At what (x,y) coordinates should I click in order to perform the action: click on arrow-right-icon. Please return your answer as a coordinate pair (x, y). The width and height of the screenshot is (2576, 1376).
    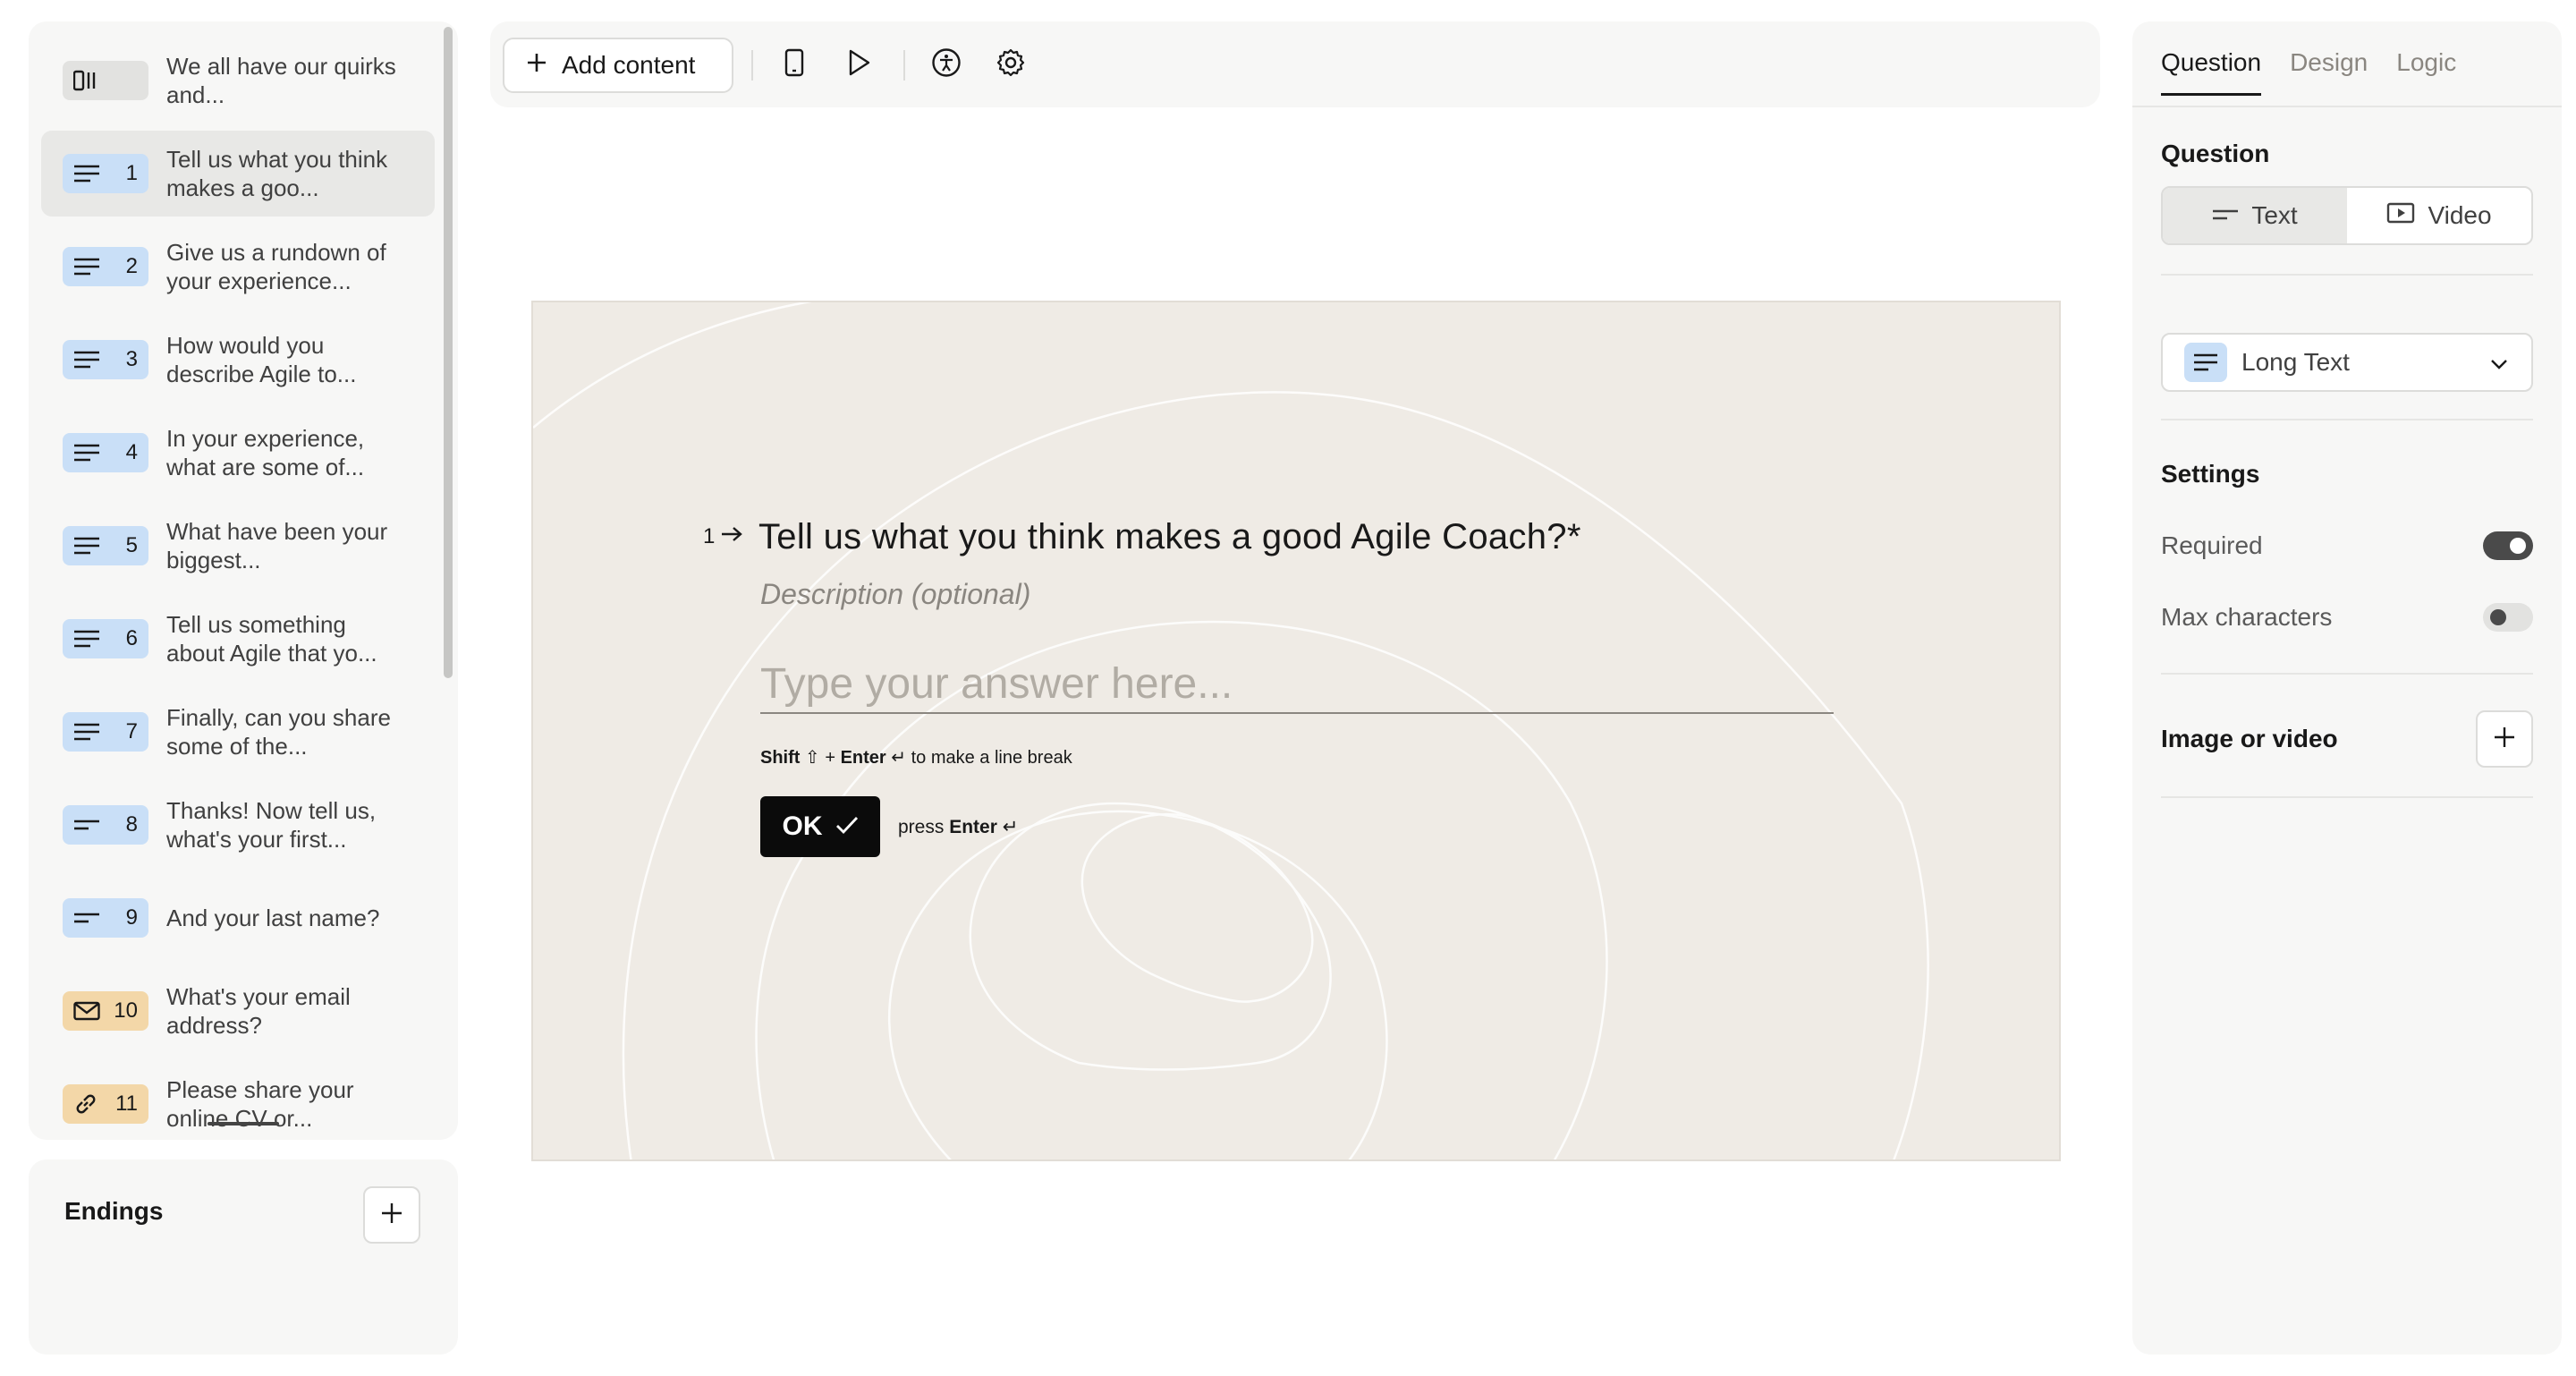
    Looking at the image, I should click on (731, 537).